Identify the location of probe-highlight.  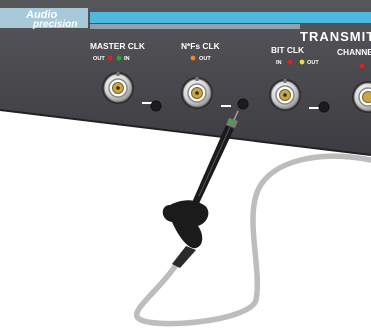
(214, 161).